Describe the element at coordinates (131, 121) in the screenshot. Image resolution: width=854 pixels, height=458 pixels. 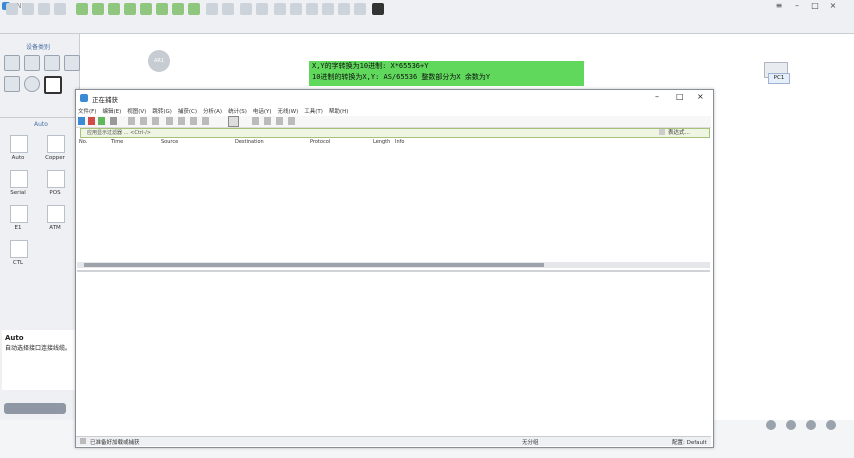
I see `open-file-icon` at that location.